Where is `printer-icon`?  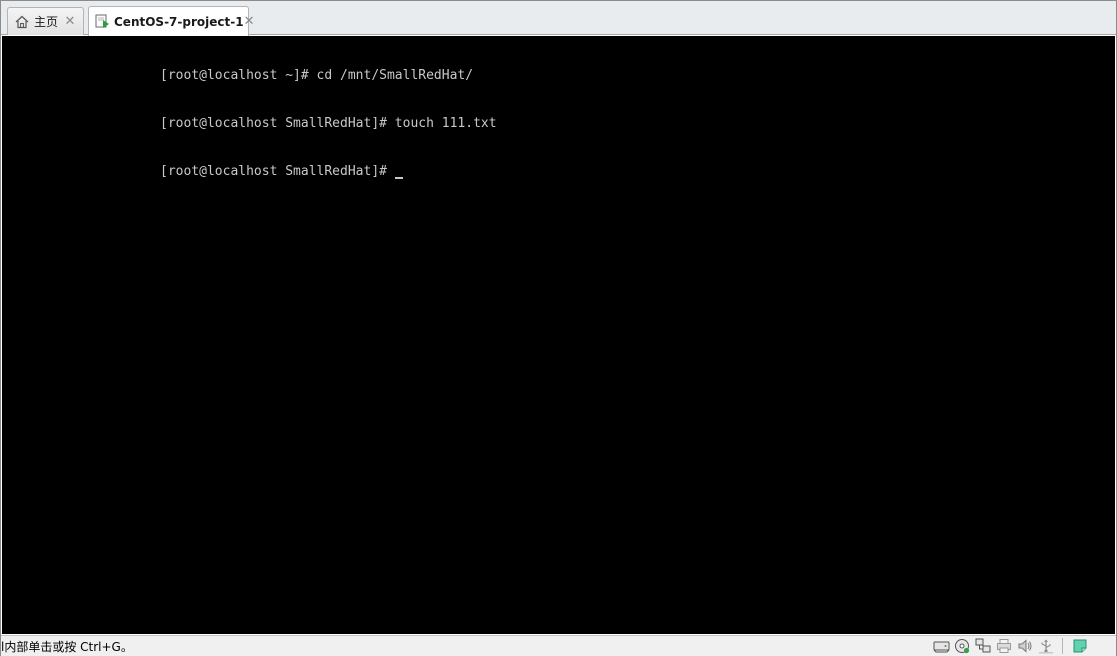 printer-icon is located at coordinates (1004, 646).